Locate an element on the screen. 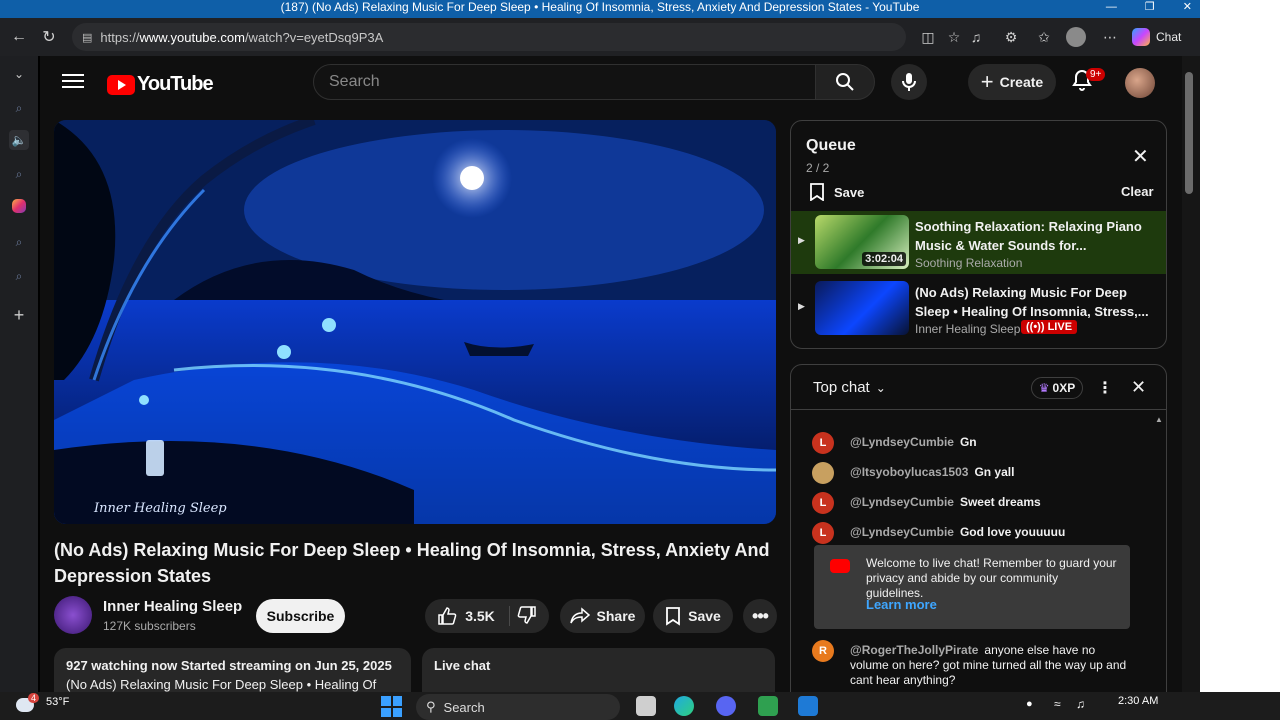 The width and height of the screenshot is (1280, 720). queue-save-label: Save is located at coordinates (849, 192).